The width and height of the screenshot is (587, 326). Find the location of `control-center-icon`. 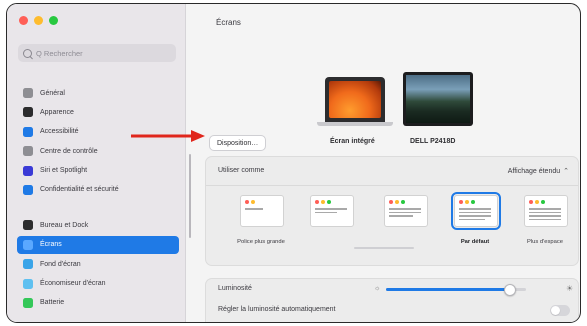

control-center-icon is located at coordinates (28, 151).